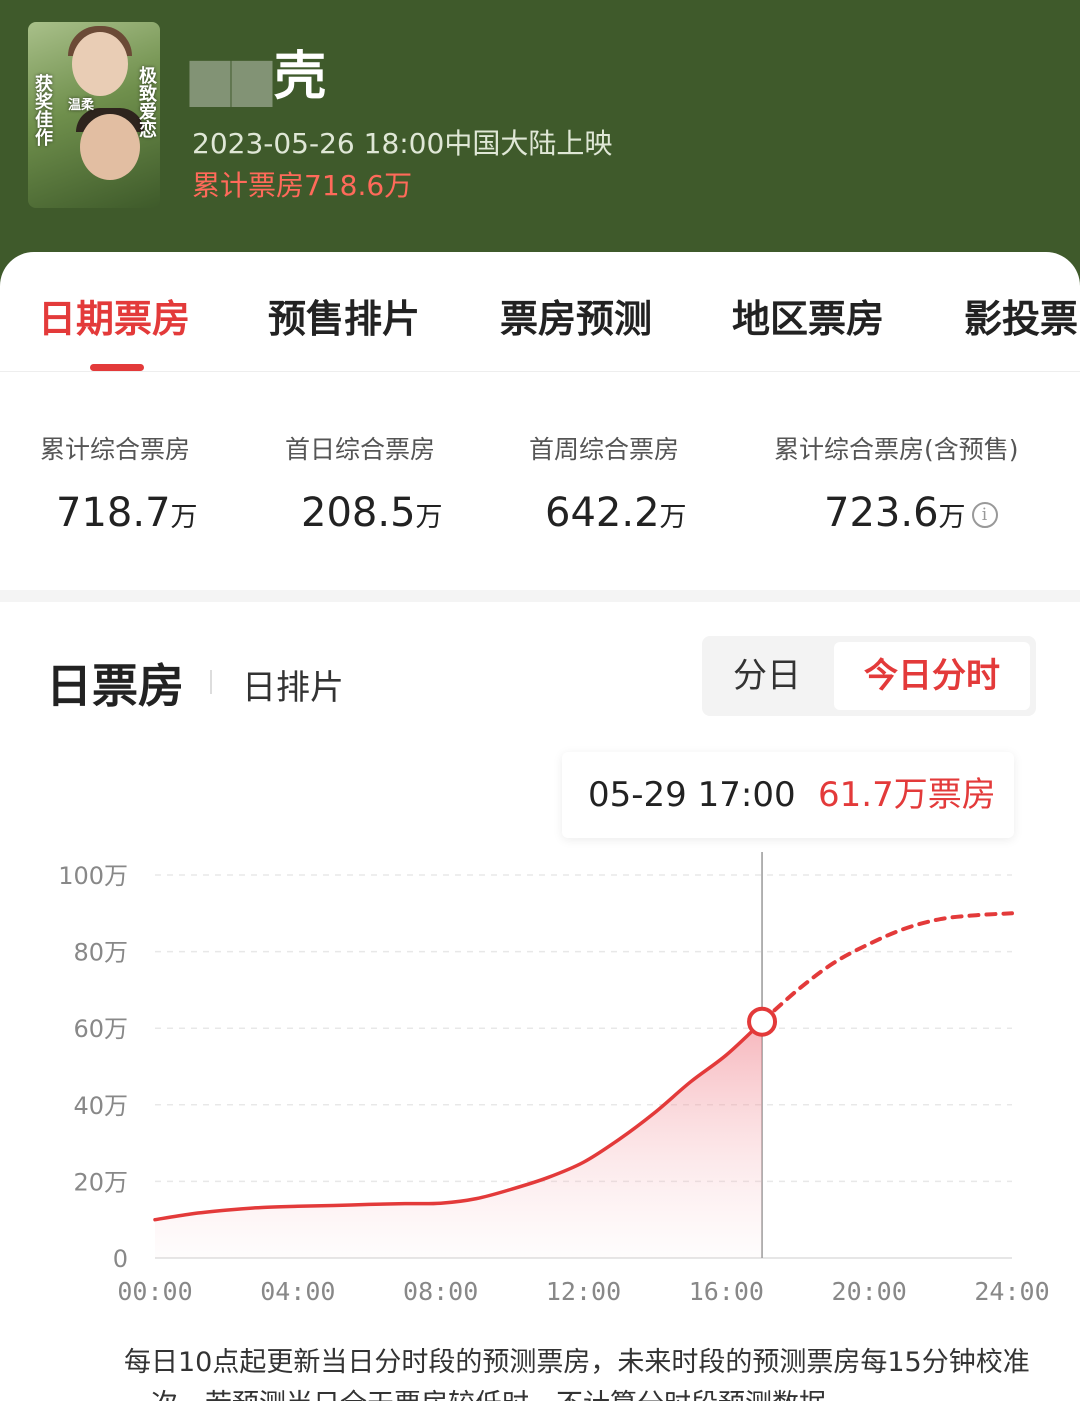 The height and width of the screenshot is (1401, 1080). Describe the element at coordinates (604, 449) in the screenshot. I see `stat-label: 首周综合票房` at that location.